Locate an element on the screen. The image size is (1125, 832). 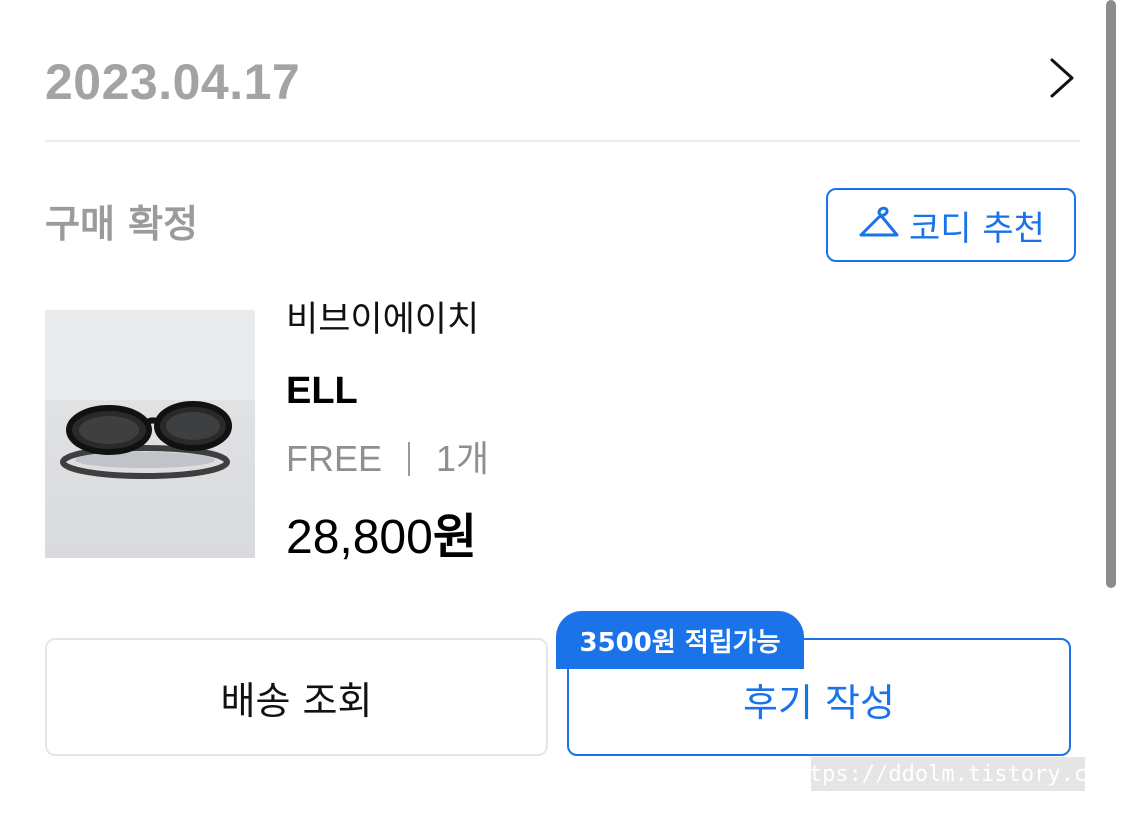
product-quantity: 1개 is located at coordinates (463, 458).